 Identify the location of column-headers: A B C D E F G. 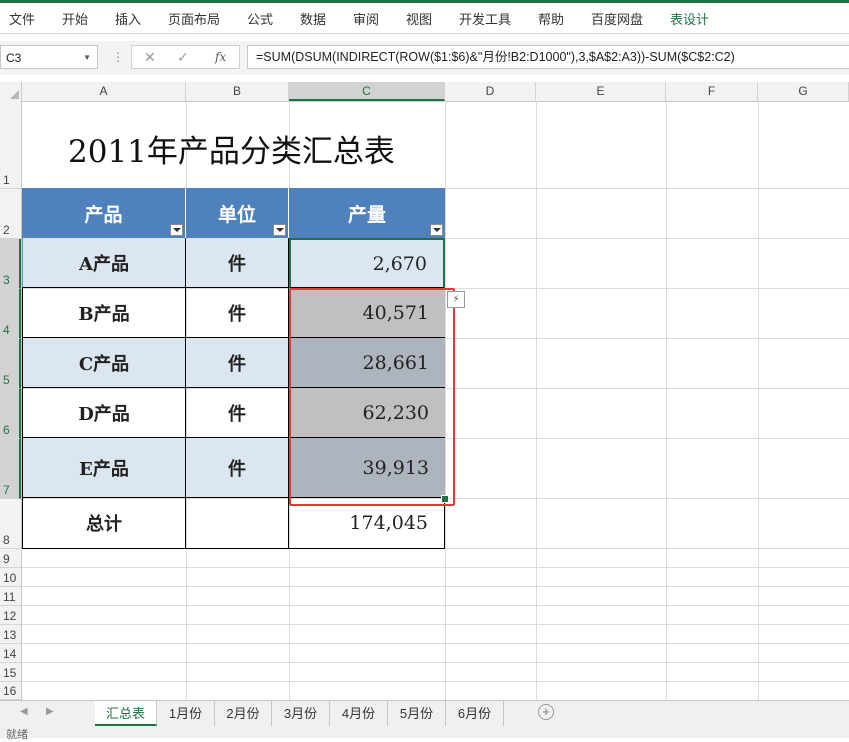
(424, 92).